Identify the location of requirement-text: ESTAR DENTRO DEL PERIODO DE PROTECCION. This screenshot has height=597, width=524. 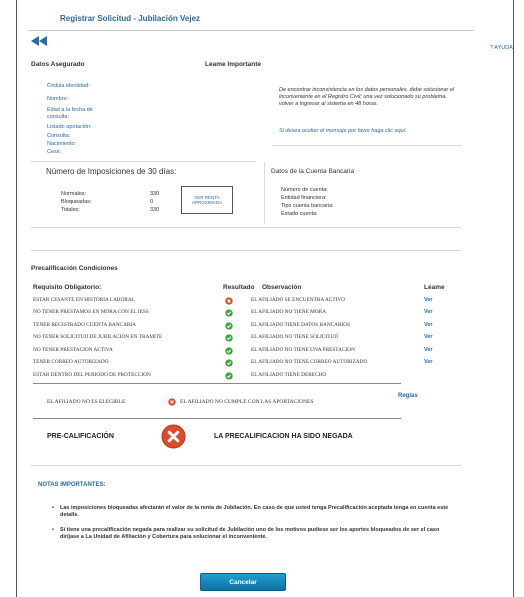
(92, 375).